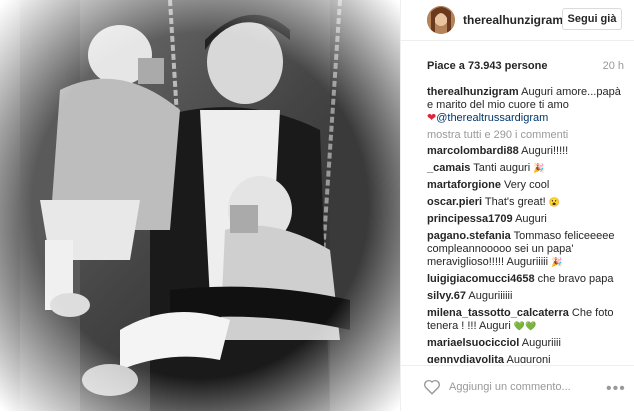  What do you see at coordinates (469, 236) in the screenshot?
I see `comment-user: pagano.stefania` at bounding box center [469, 236].